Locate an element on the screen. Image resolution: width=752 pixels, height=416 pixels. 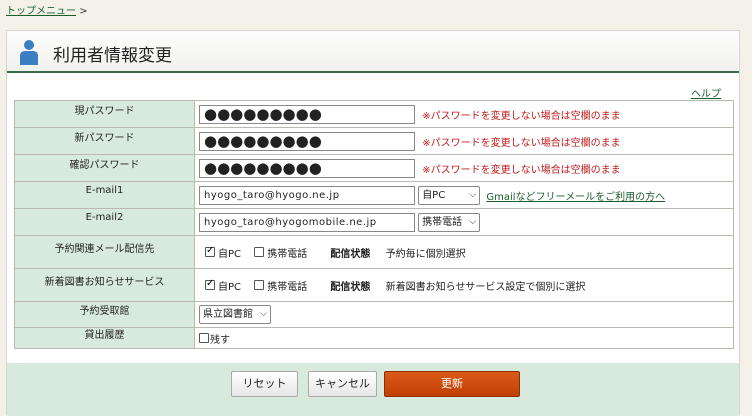
update-button: 更新 is located at coordinates (452, 384).